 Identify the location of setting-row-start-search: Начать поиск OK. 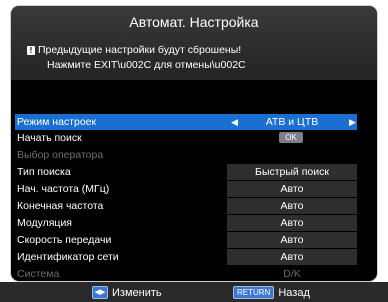
(186, 138).